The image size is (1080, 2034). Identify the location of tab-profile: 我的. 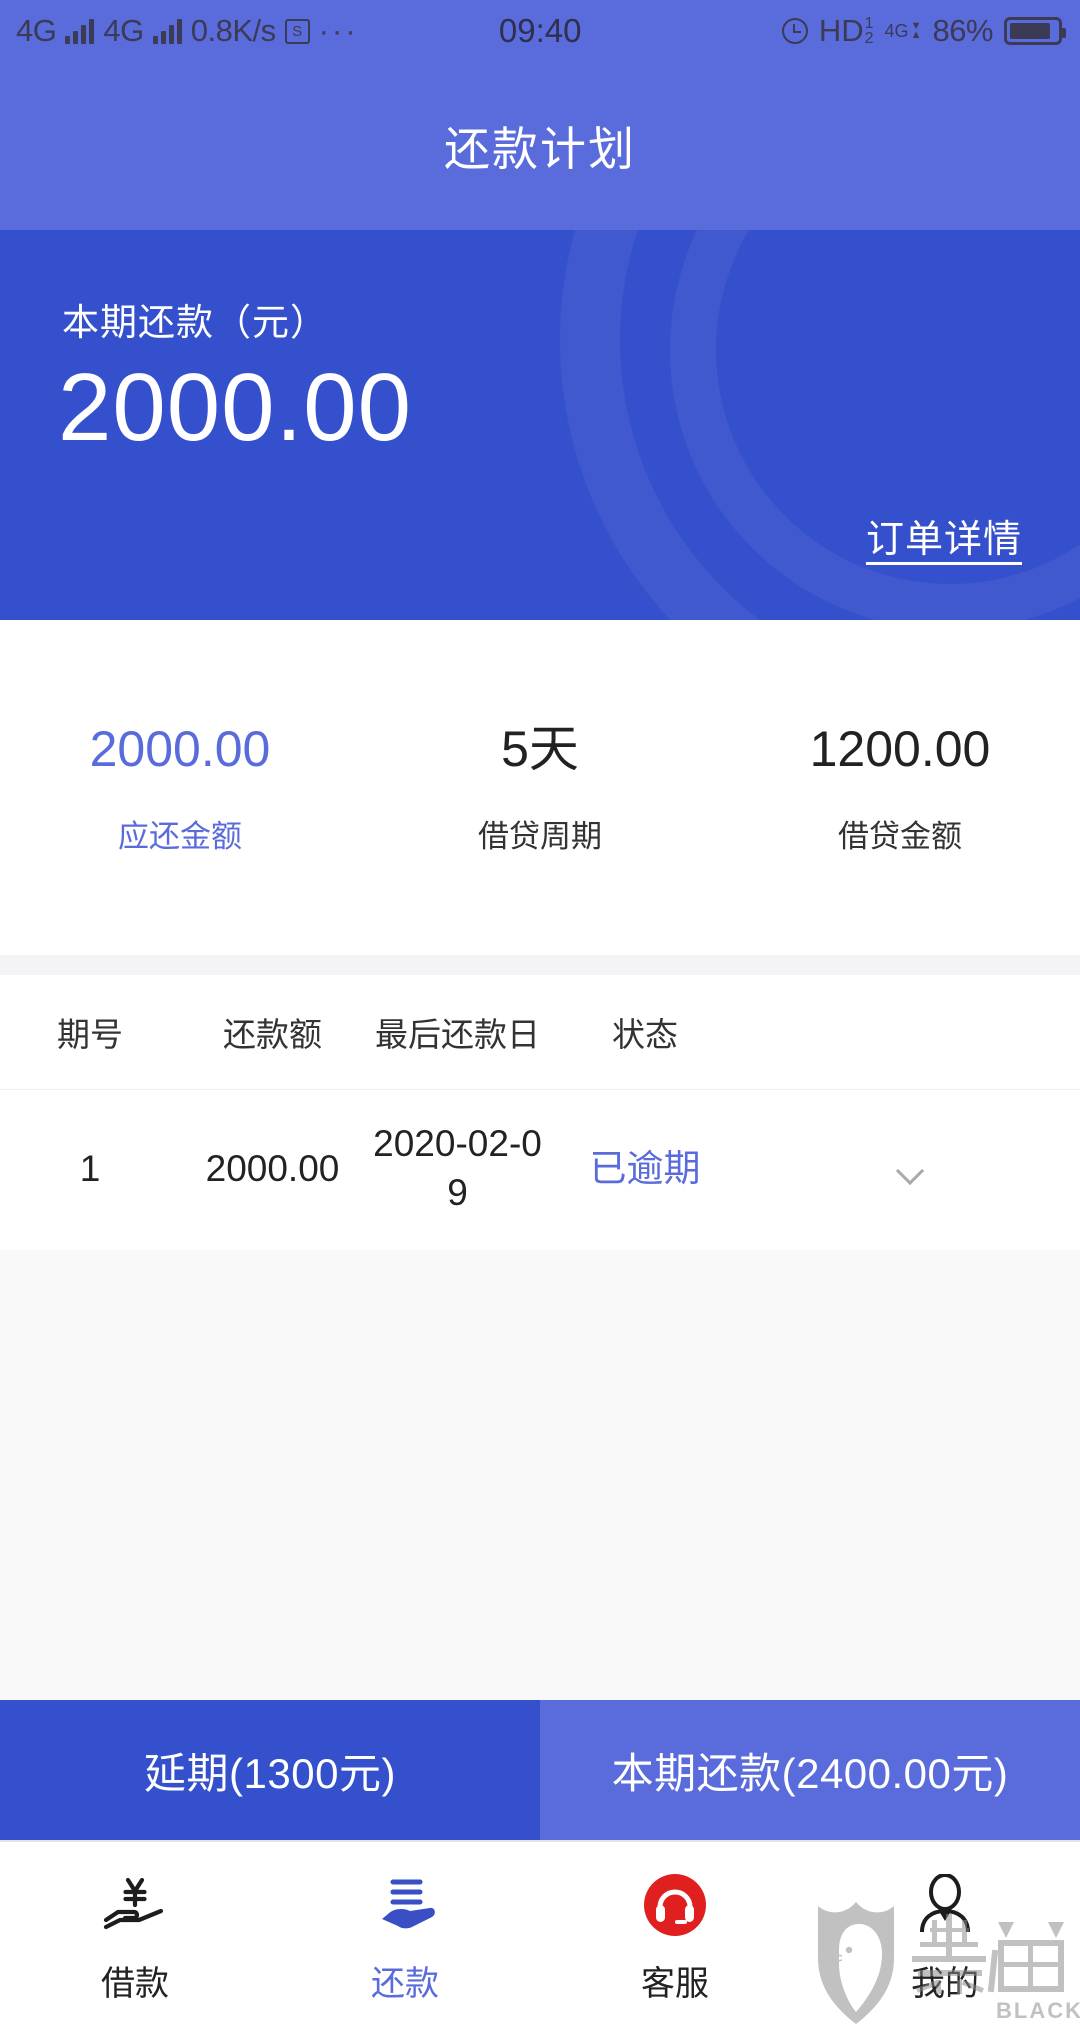
(945, 1936).